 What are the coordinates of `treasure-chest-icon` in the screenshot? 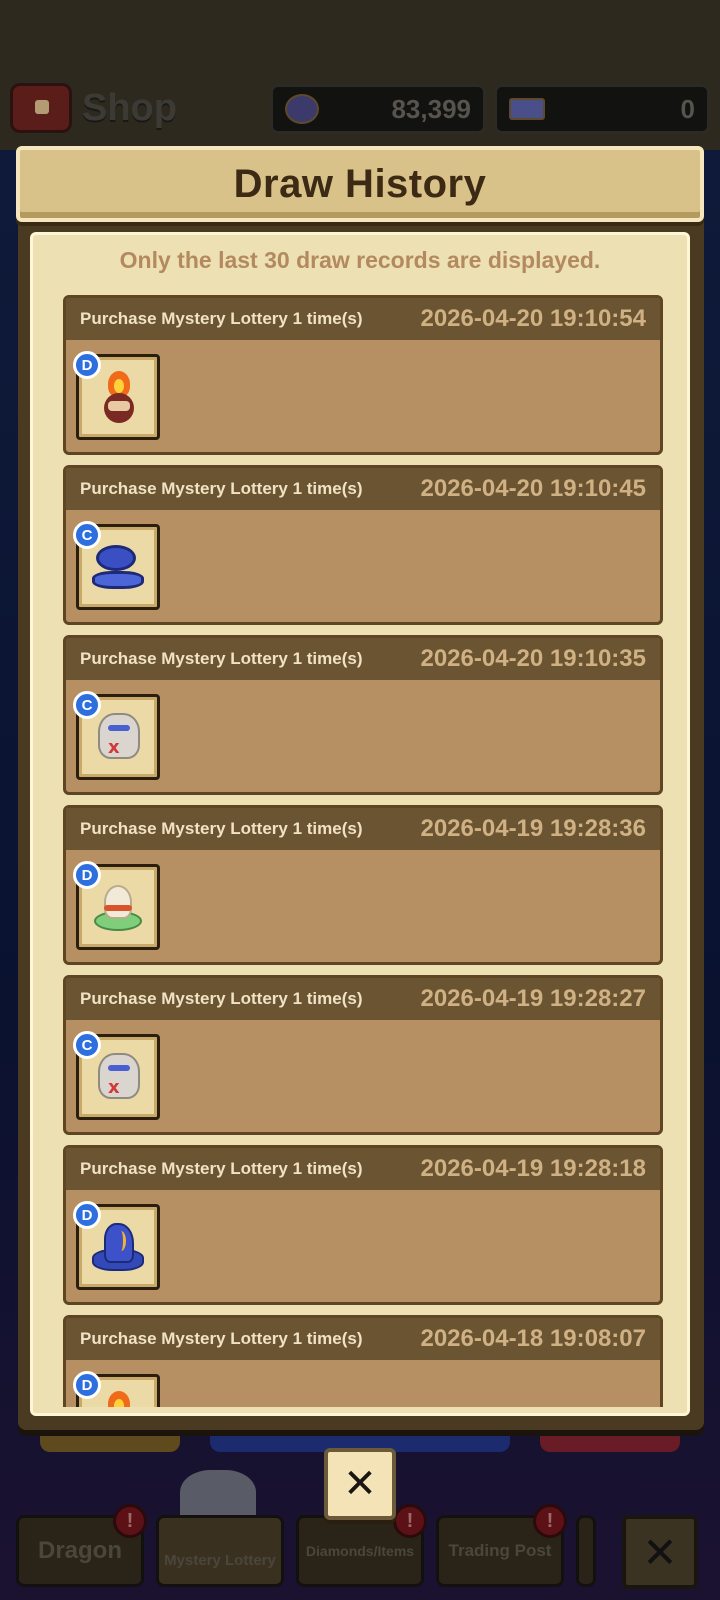 It's located at (41, 108).